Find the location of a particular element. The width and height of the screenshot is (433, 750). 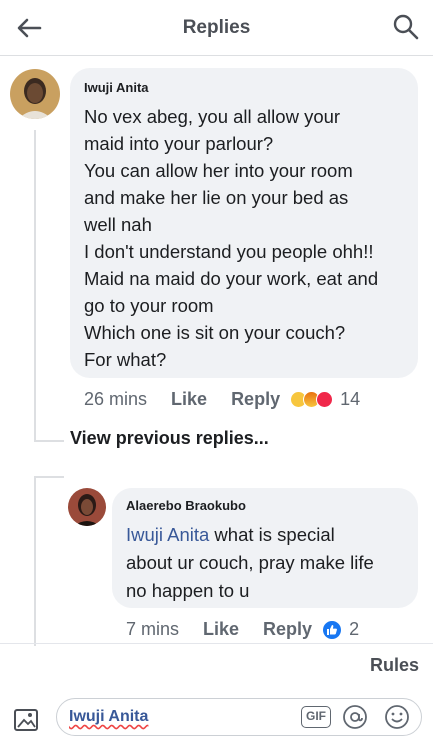

reply-timestamp: 7 mins is located at coordinates (153, 629).